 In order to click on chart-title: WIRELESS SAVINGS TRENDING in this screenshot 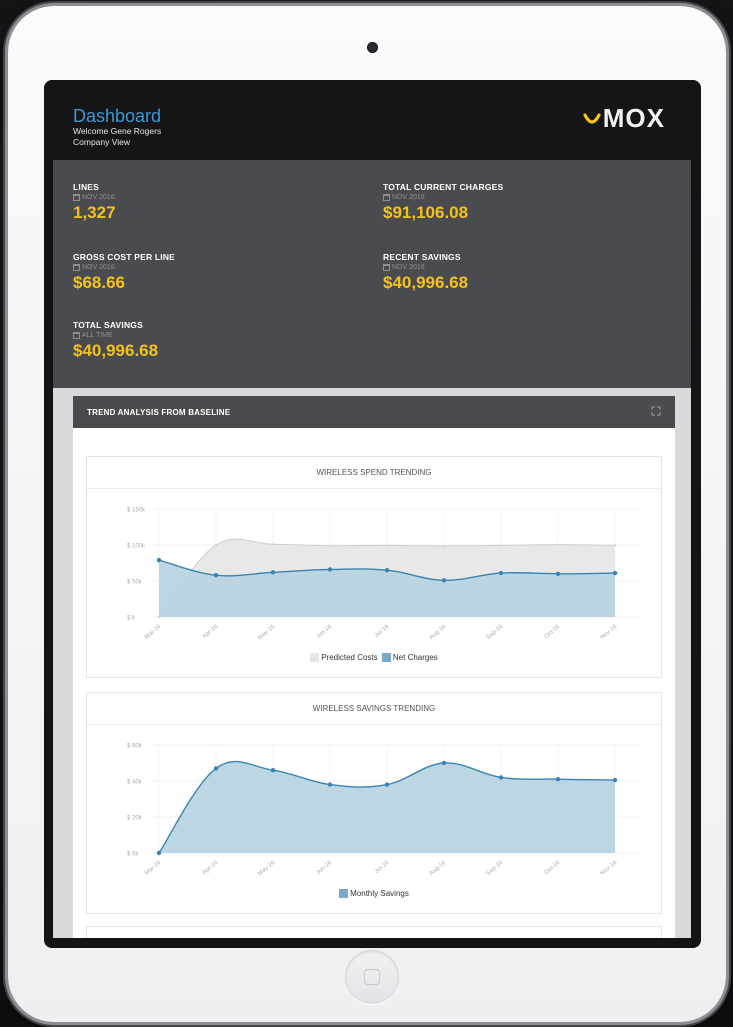, I will do `click(374, 709)`.